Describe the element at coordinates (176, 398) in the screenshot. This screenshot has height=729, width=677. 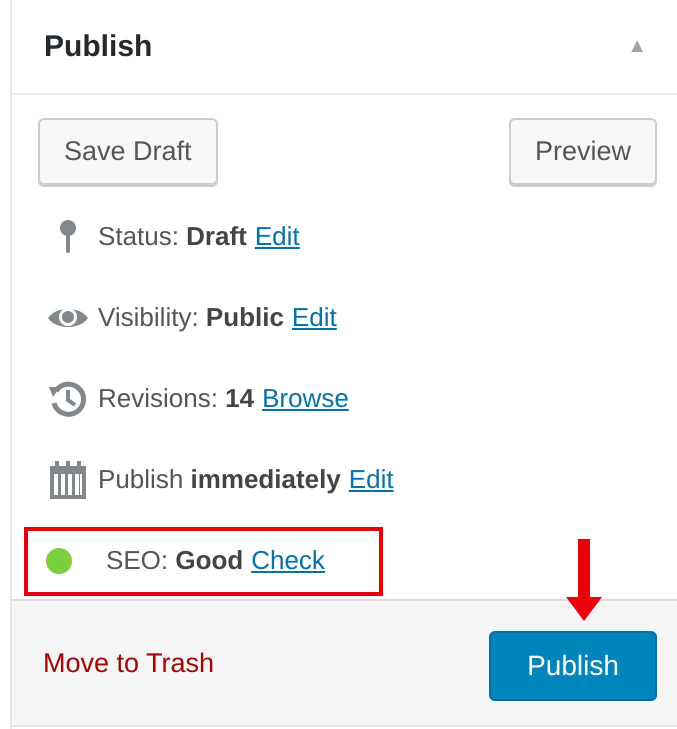
I see `row-text: Revisions: 14` at that location.